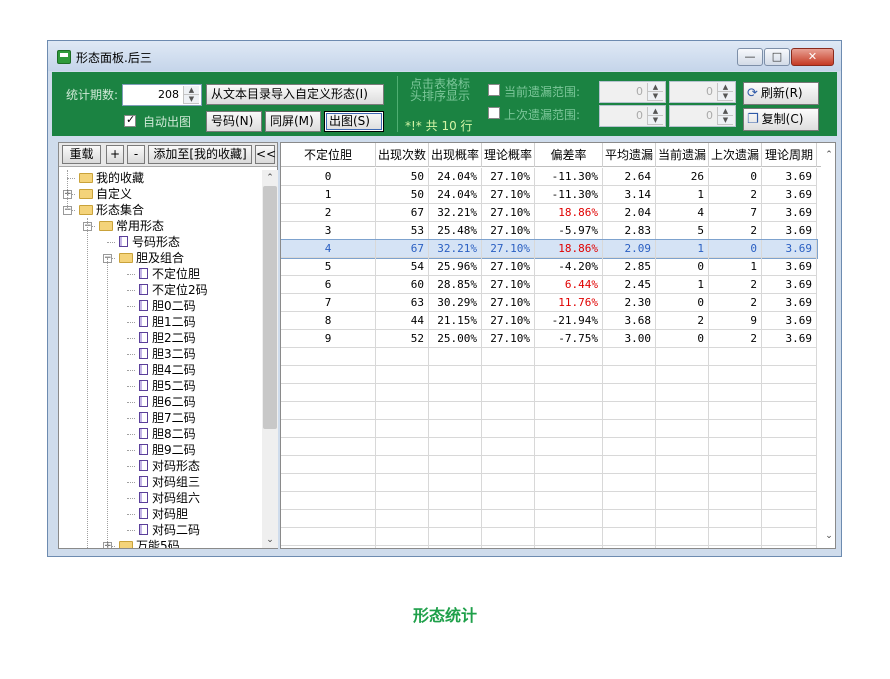 The width and height of the screenshot is (890, 679). Describe the element at coordinates (549, 231) in the screenshot. I see `table-row: 3 53 25.48% 27.10% -5.97% 2.83 5 2 3.69` at that location.